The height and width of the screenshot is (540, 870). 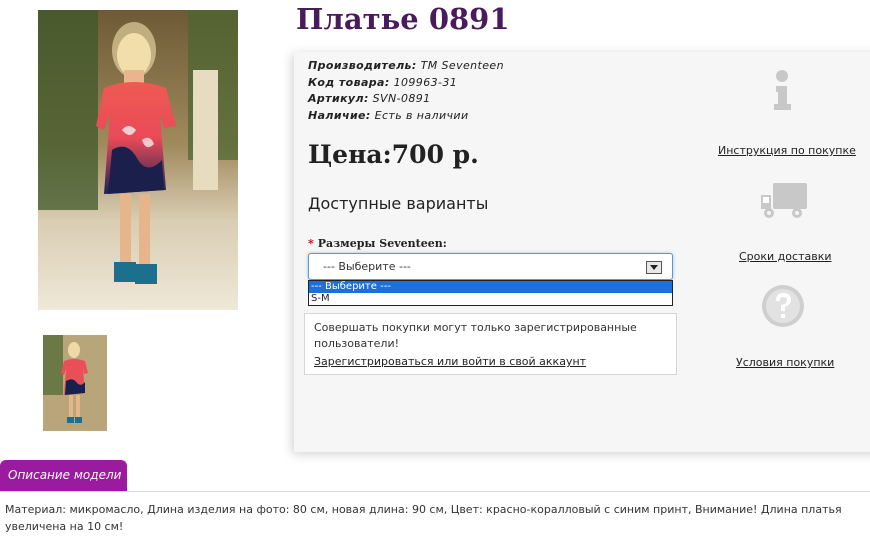 What do you see at coordinates (425, 82) in the screenshot?
I see `product-code-value: 109963-31` at bounding box center [425, 82].